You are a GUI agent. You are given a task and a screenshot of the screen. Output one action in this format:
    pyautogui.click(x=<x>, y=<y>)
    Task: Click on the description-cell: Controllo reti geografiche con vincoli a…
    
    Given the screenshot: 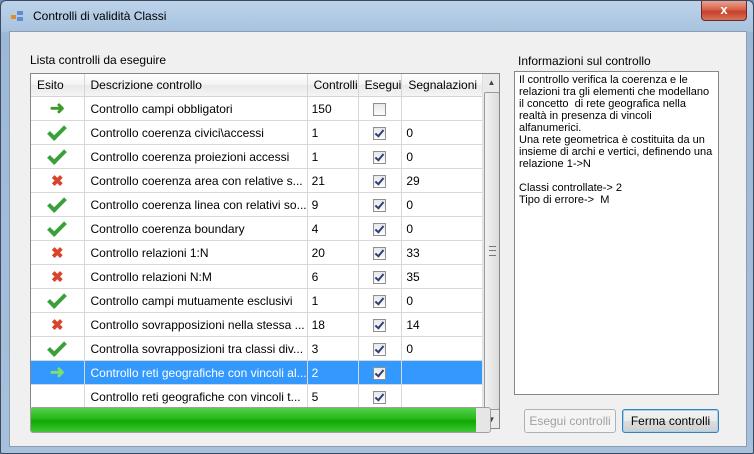 What is the action you would take?
    pyautogui.click(x=196, y=372)
    